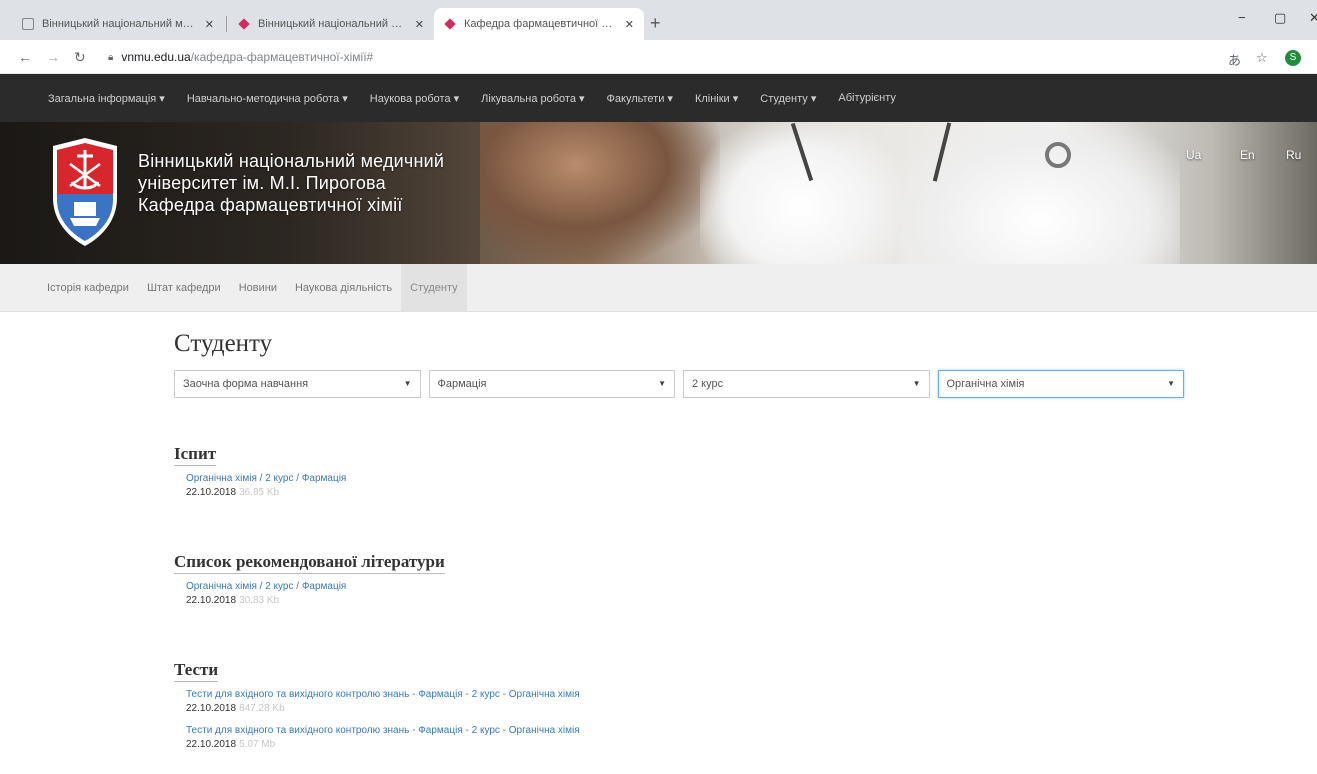  Describe the element at coordinates (267, 98) in the screenshot. I see `nav-teaching-methodical: Навчально-методична робота ▾` at that location.